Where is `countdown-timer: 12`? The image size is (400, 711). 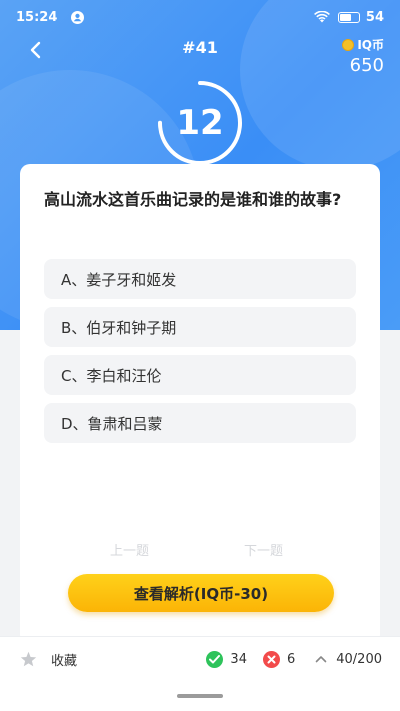
countdown-timer: 12 is located at coordinates (200, 123).